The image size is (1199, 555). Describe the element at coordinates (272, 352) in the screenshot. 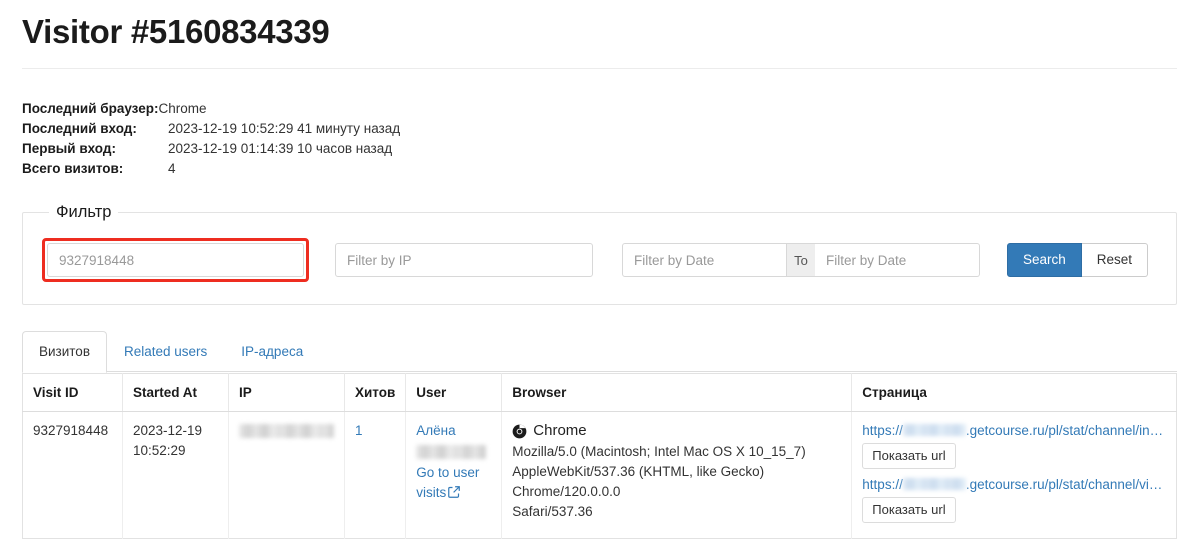

I see `tab-ip-addresses: IP-адреса` at that location.